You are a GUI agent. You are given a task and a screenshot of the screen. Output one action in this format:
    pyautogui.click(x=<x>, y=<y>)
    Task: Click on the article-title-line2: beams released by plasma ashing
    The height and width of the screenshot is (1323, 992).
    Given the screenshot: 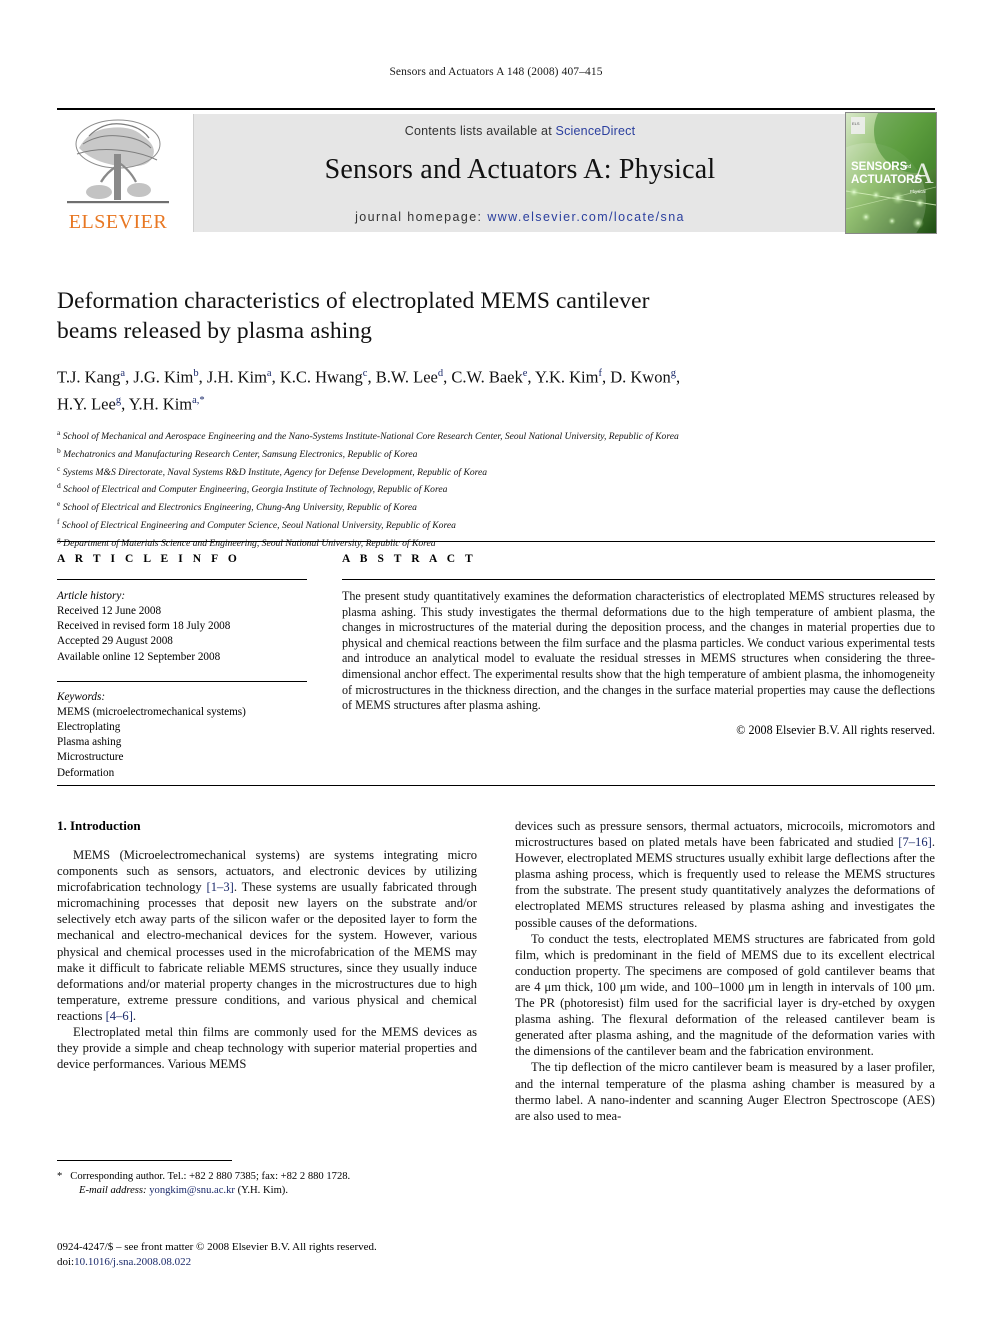 What is the action you would take?
    pyautogui.click(x=215, y=331)
    